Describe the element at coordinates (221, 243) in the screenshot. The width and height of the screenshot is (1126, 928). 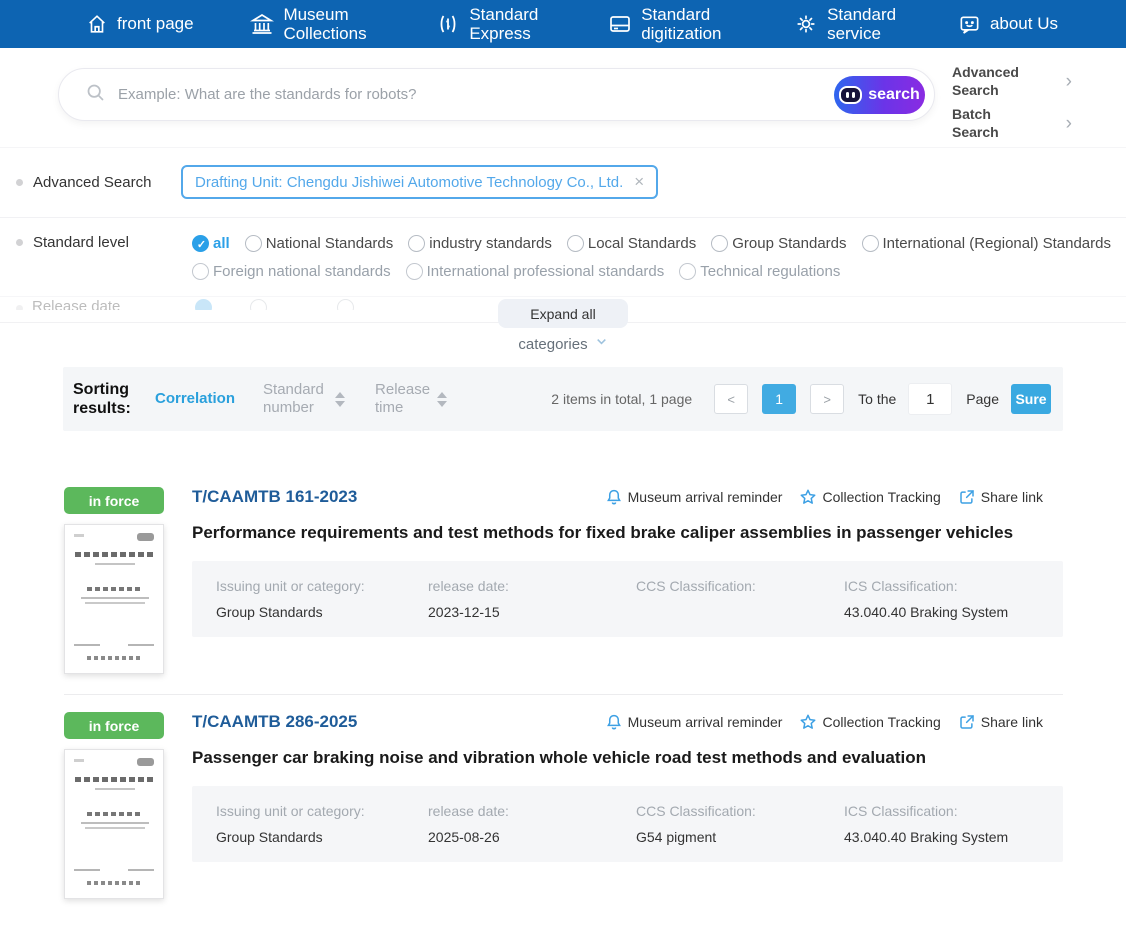
I see `radio-label: all` at that location.